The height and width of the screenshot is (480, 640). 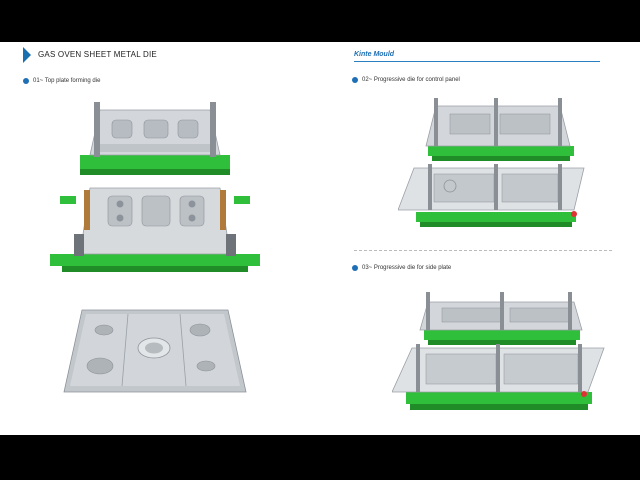 What do you see at coordinates (374, 54) in the screenshot?
I see `brand-logo: Kinte Mould` at bounding box center [374, 54].